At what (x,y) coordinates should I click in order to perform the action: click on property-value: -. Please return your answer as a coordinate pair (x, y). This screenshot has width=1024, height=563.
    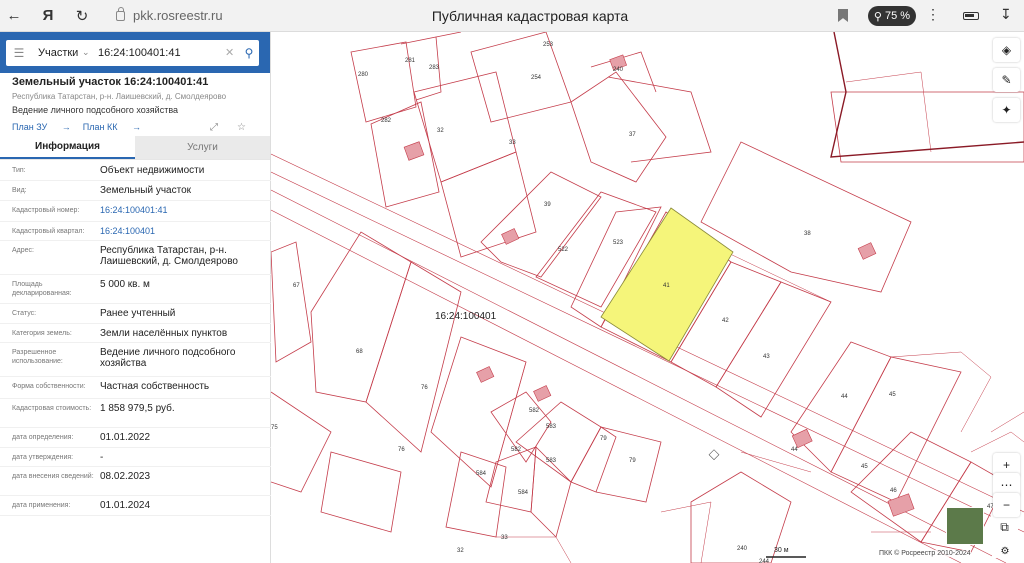
    Looking at the image, I should click on (102, 457).